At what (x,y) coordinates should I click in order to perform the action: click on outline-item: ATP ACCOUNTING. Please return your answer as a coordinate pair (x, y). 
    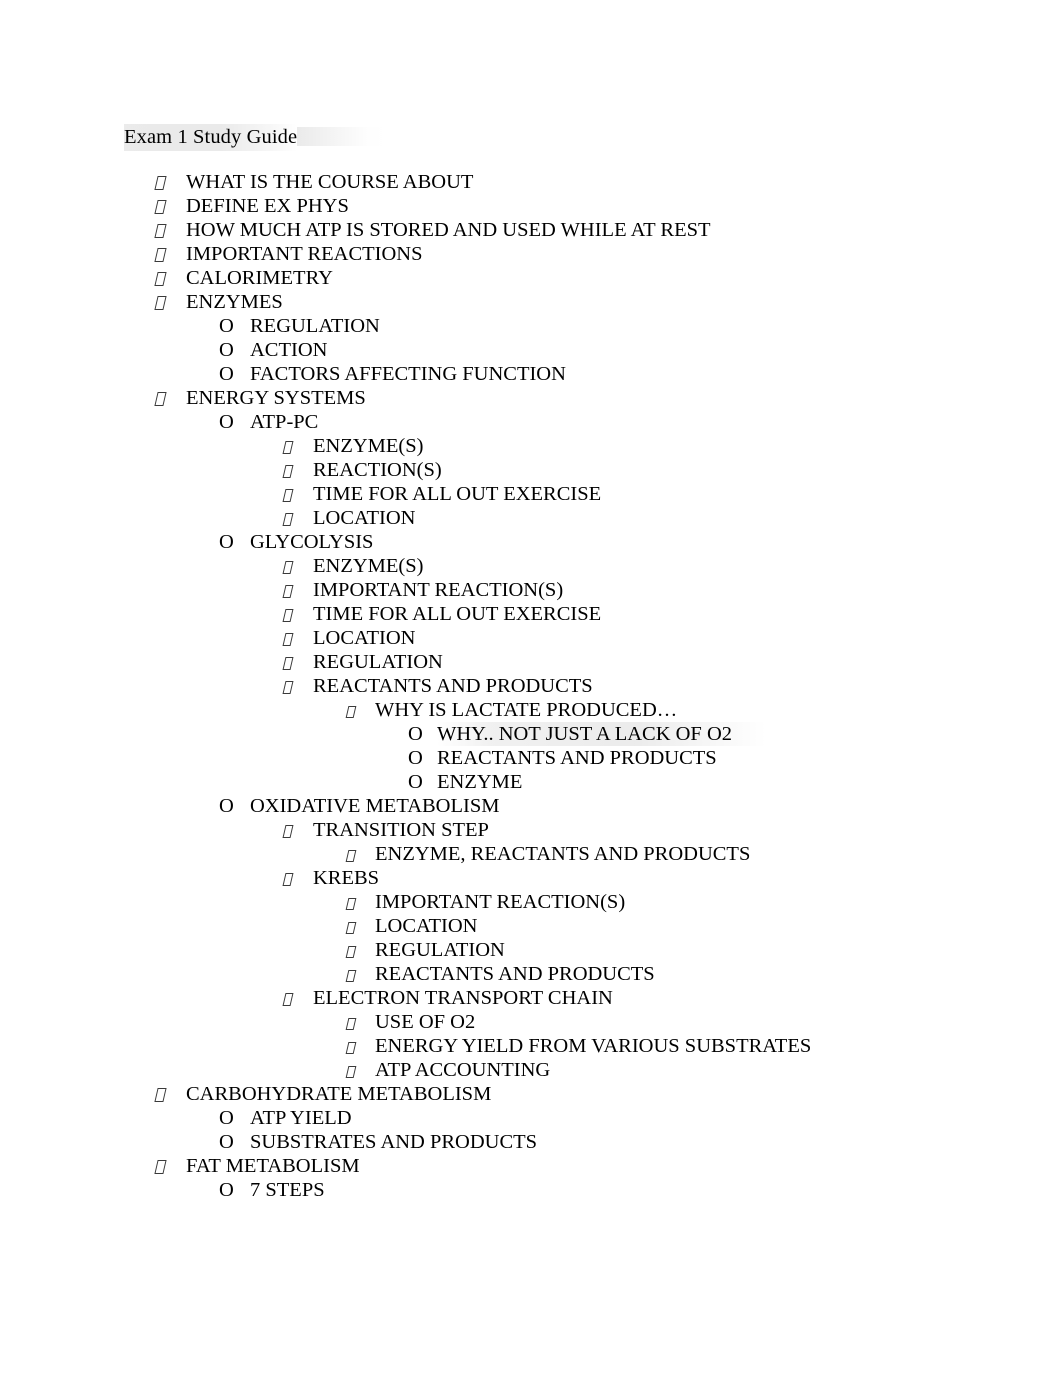
    Looking at the image, I should click on (531, 1070).